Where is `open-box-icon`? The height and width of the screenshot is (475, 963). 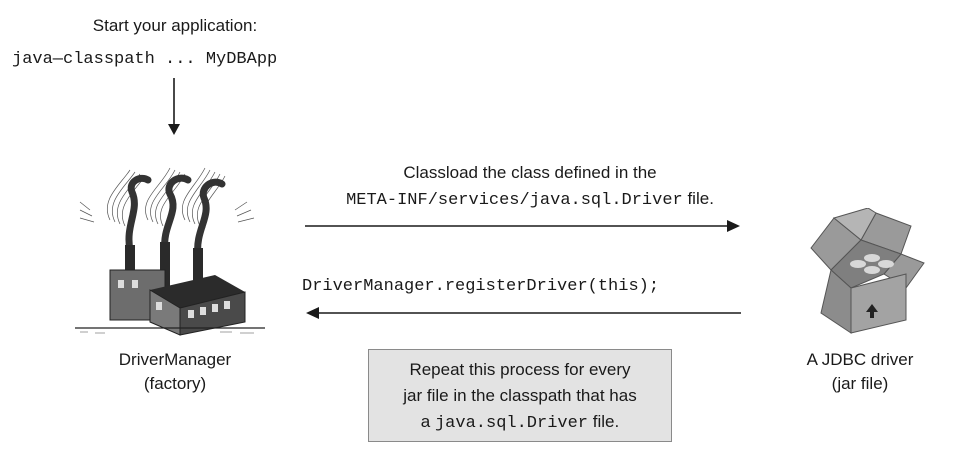 open-box-icon is located at coordinates (867, 271).